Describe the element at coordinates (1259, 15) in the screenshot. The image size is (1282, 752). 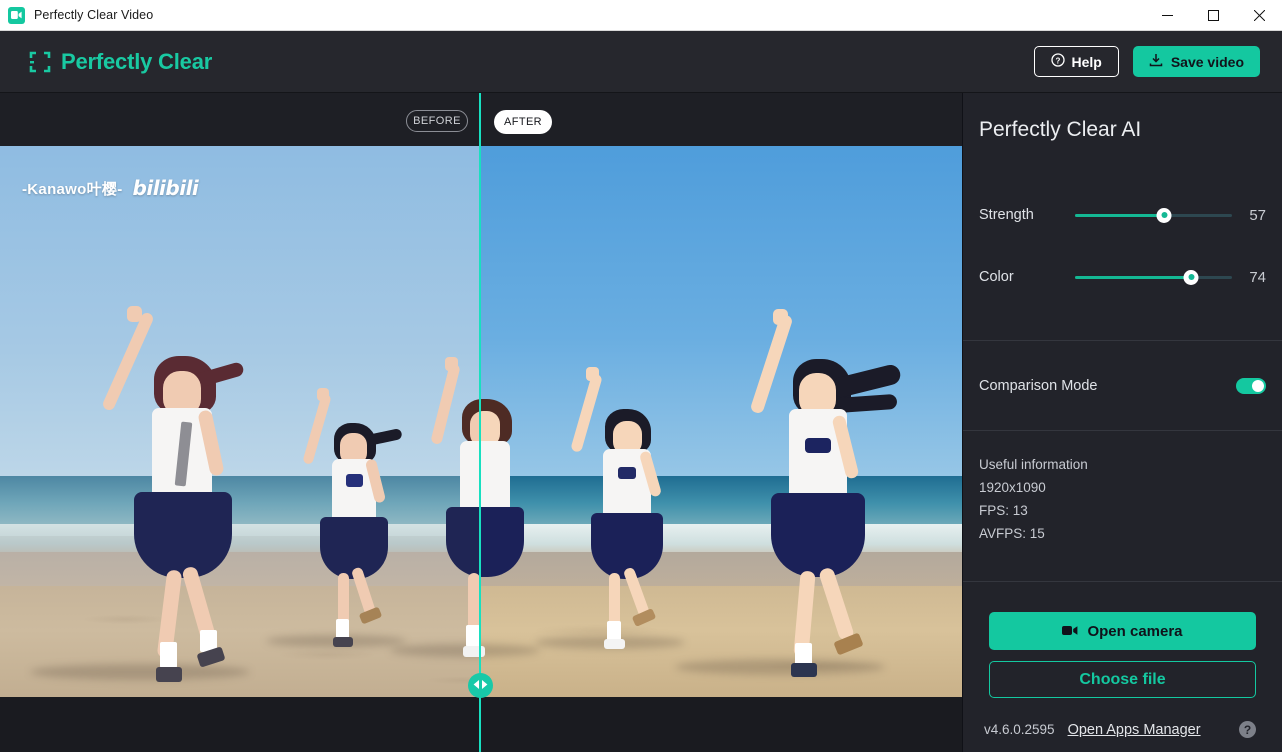
I see `close-button` at that location.